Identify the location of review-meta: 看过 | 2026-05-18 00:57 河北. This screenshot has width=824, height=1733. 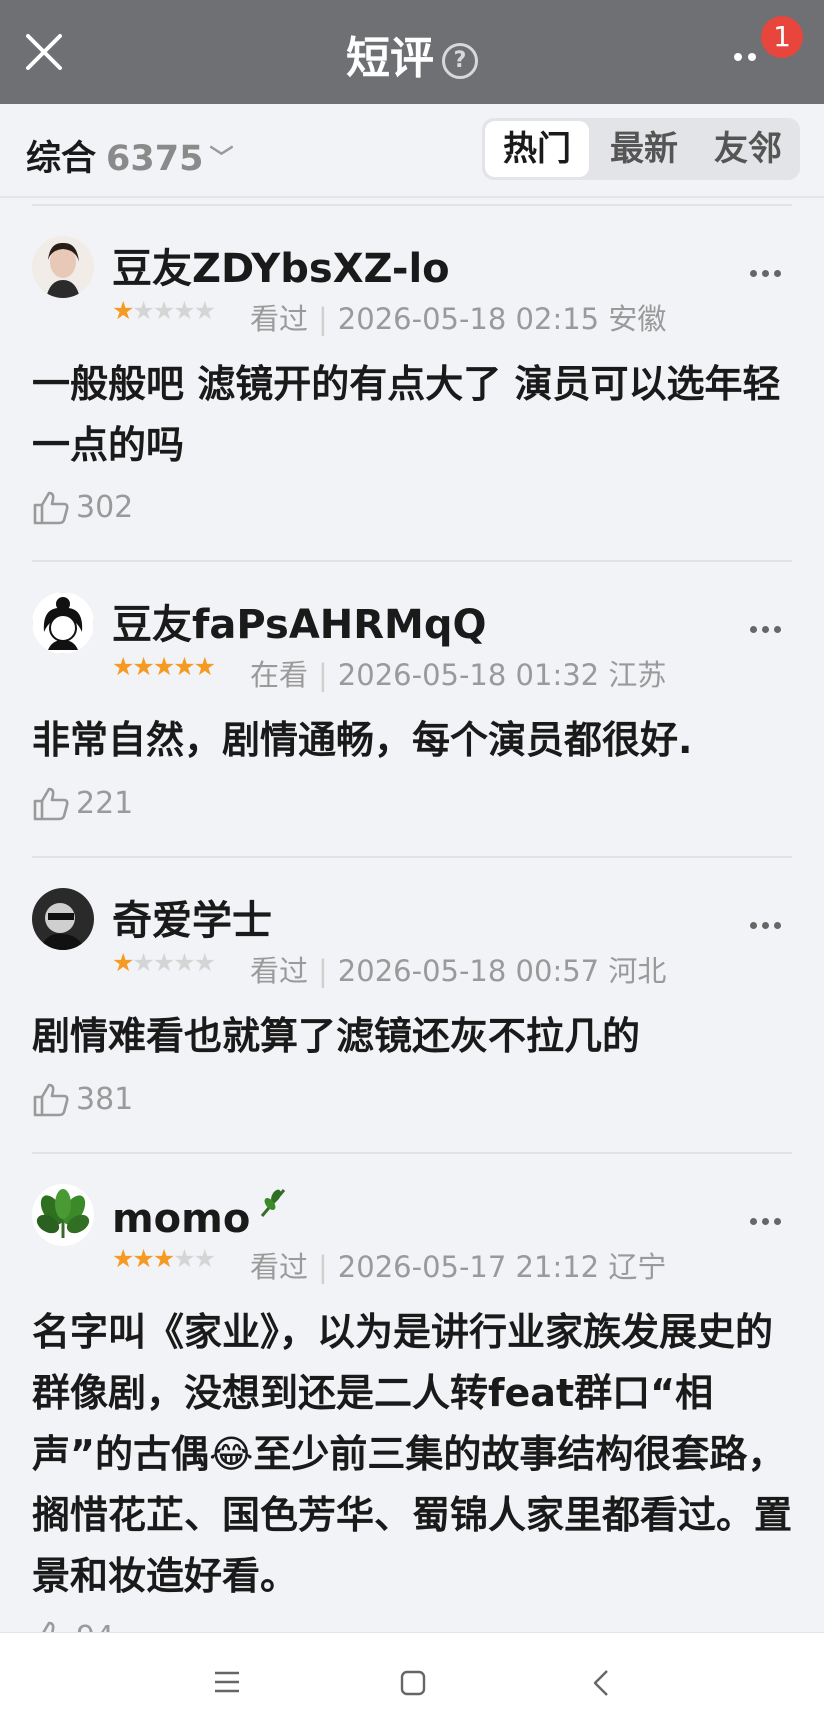
(458, 971).